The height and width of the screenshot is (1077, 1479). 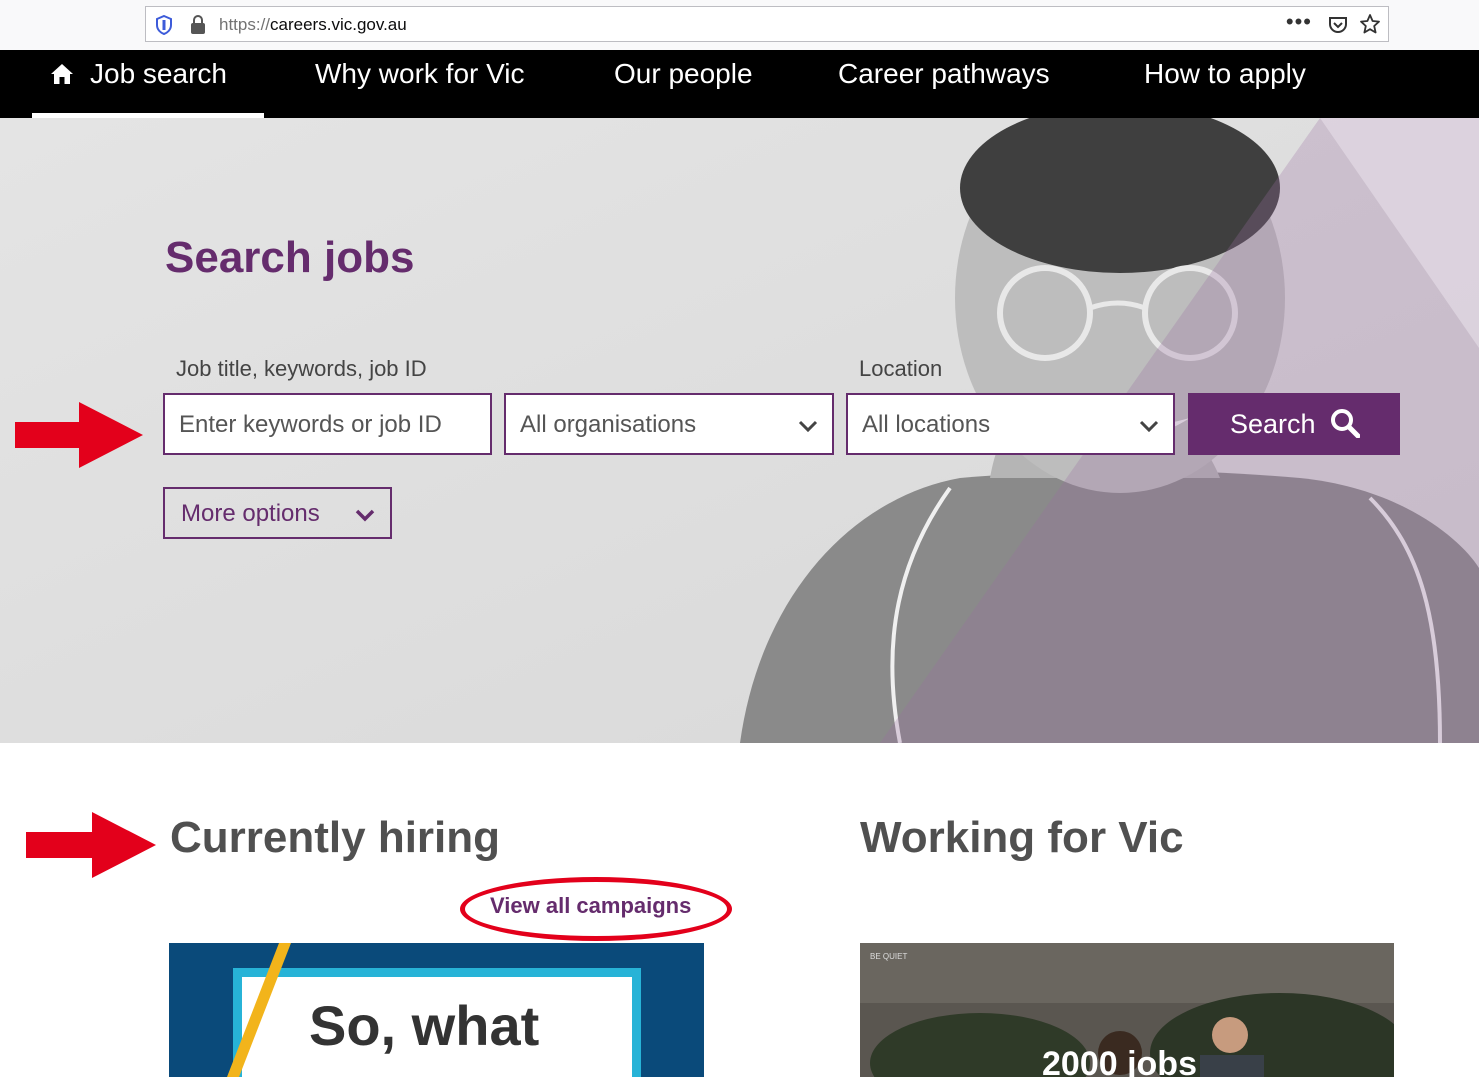 I want to click on more-options-label: More options, so click(x=250, y=513).